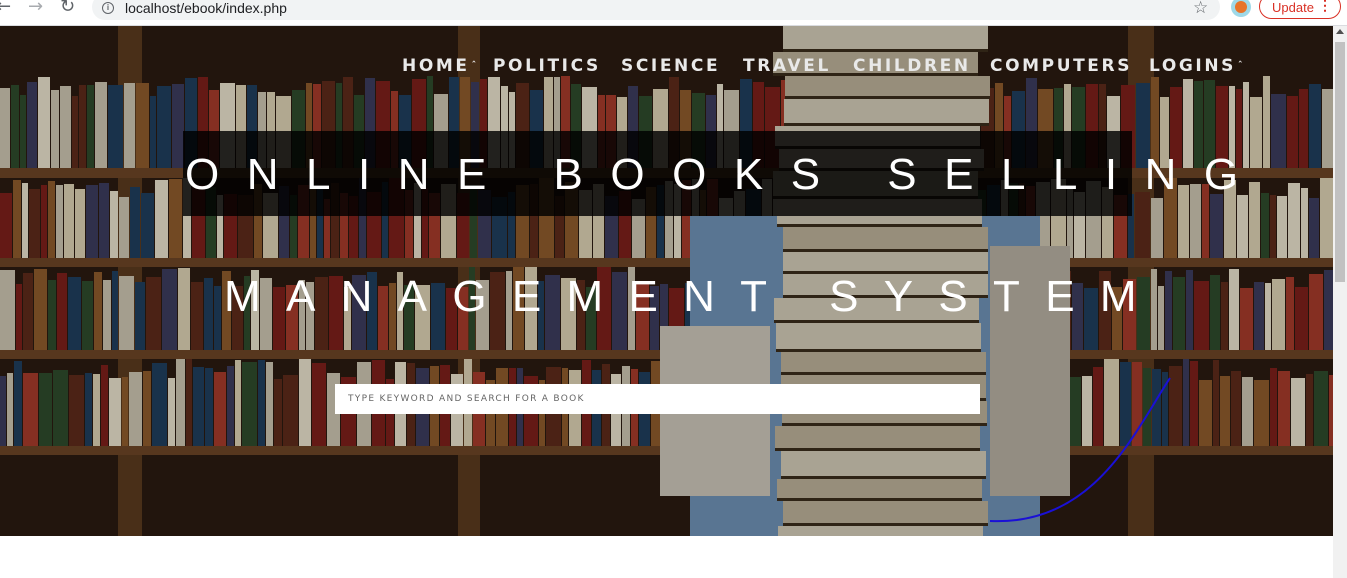 This screenshot has width=1347, height=578. I want to click on nav-logins: LOGINS ˆ, so click(1197, 66).